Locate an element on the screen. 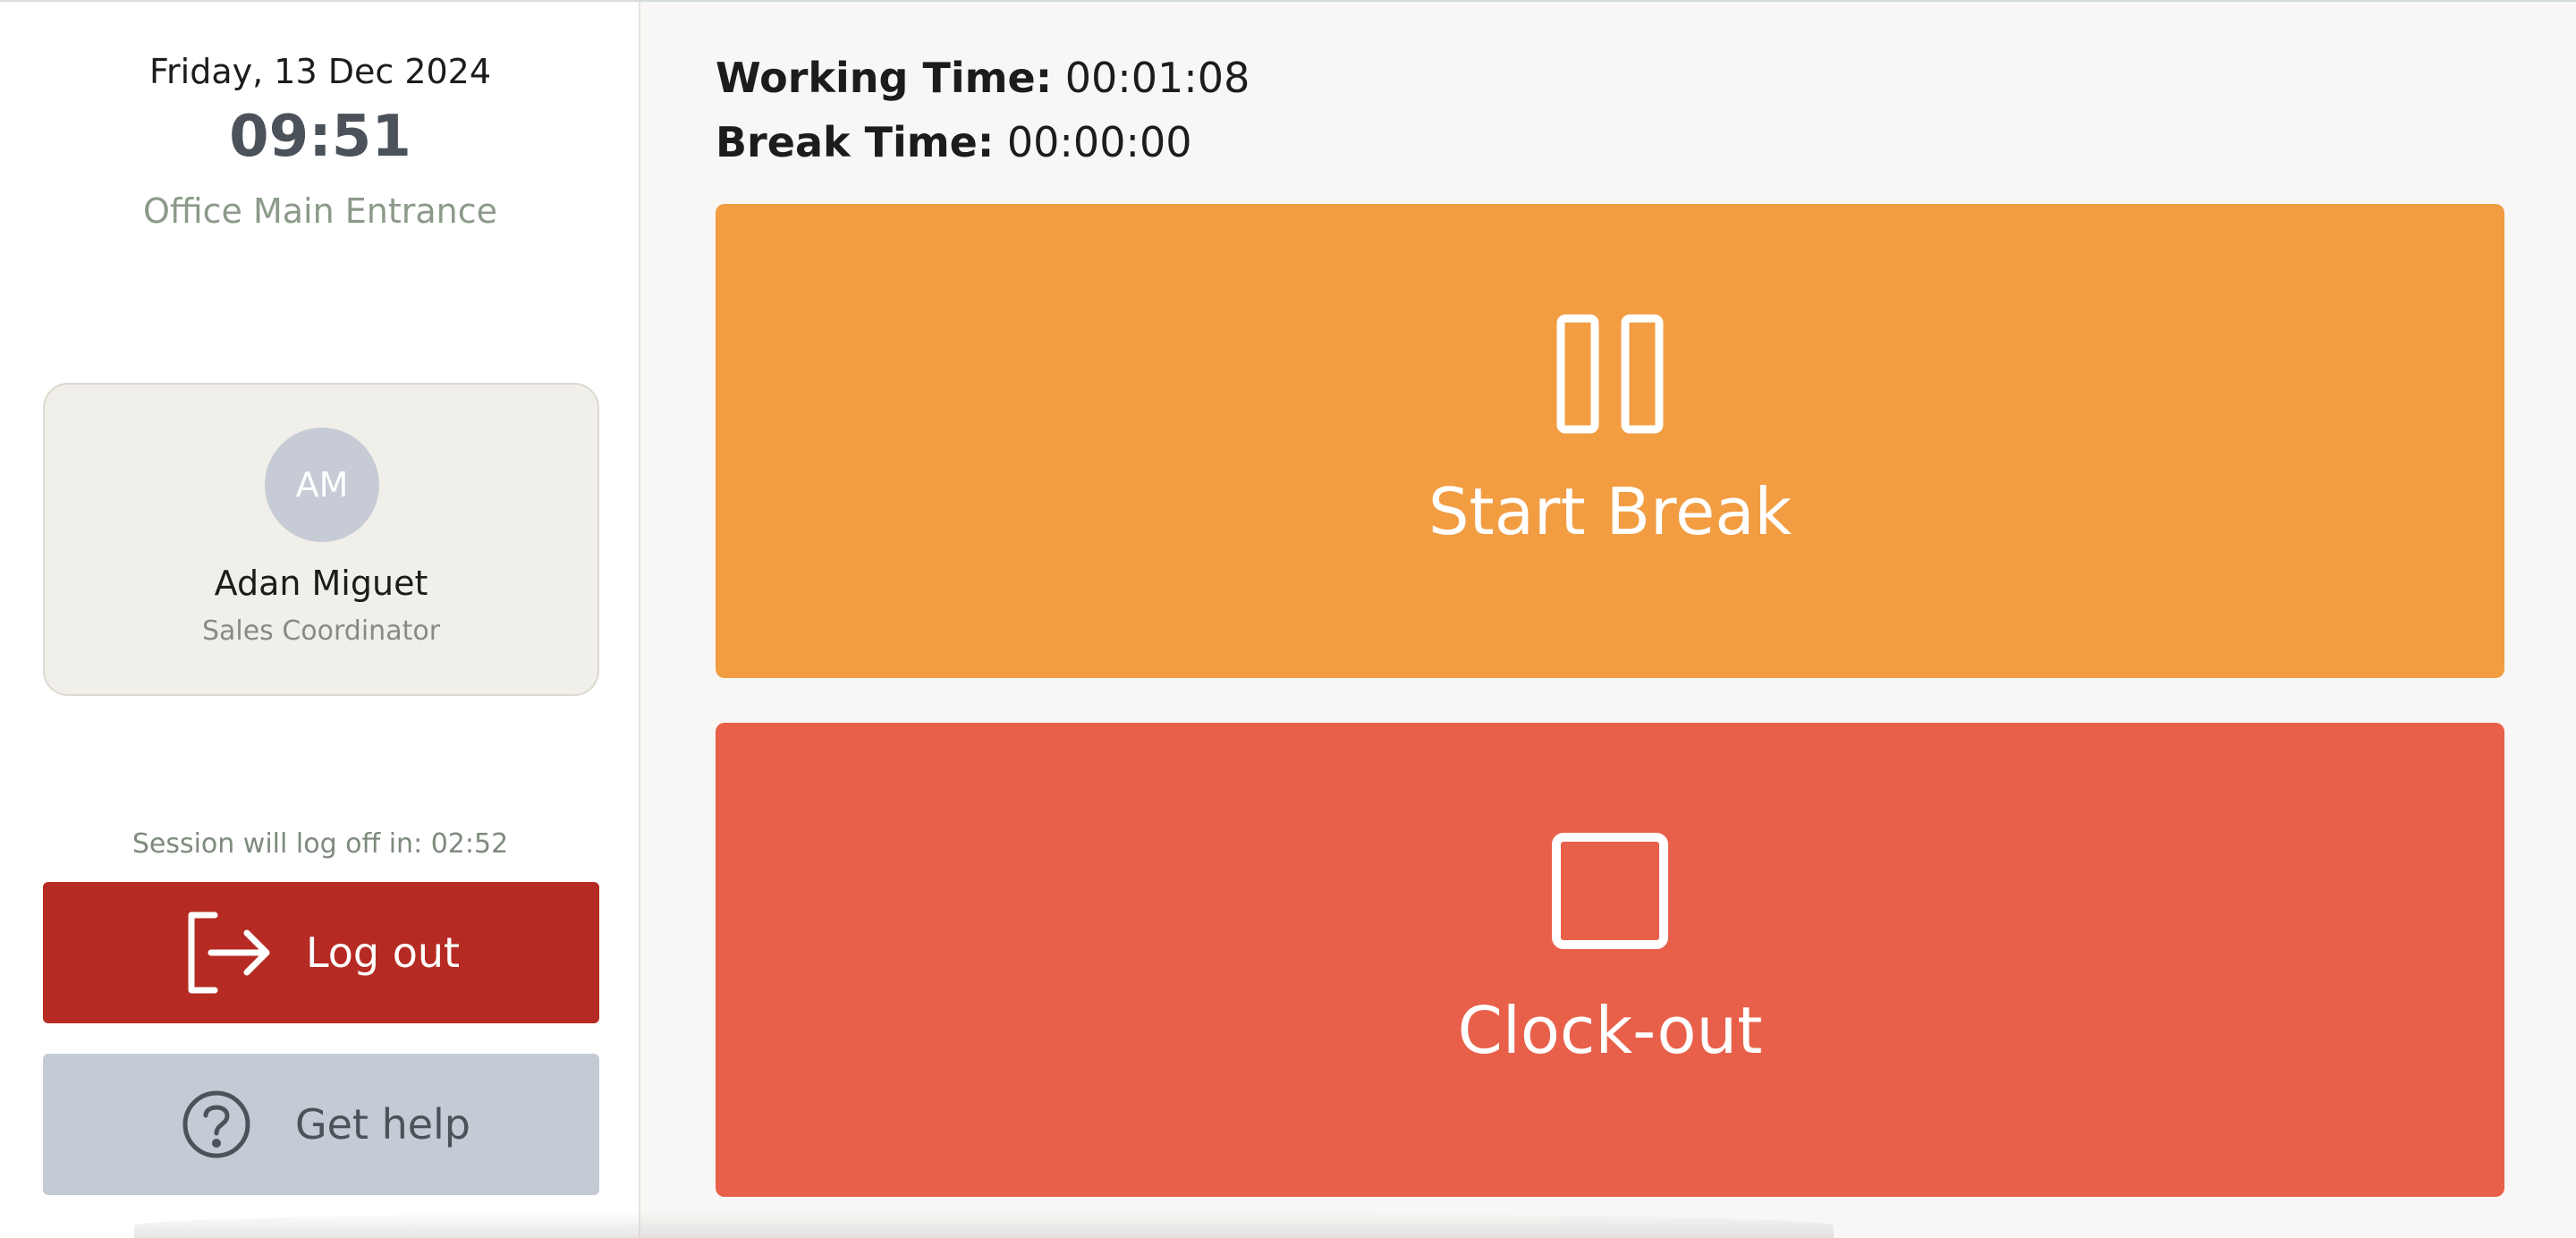 The image size is (2576, 1238). working-time: Working Time: 00:01:08 is located at coordinates (983, 78).